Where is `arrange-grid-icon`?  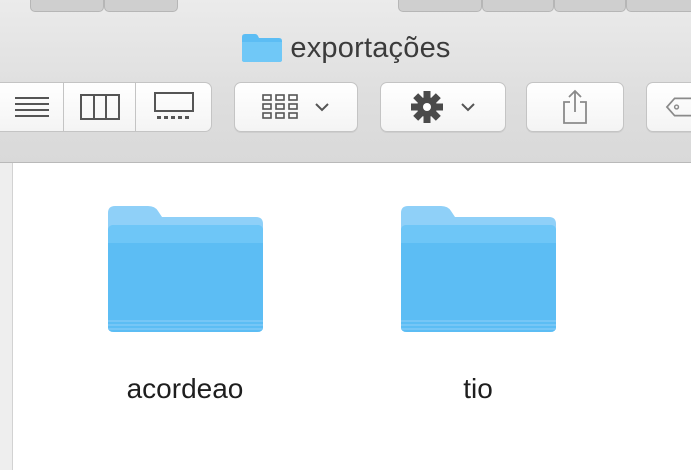
arrange-grid-icon is located at coordinates (280, 106).